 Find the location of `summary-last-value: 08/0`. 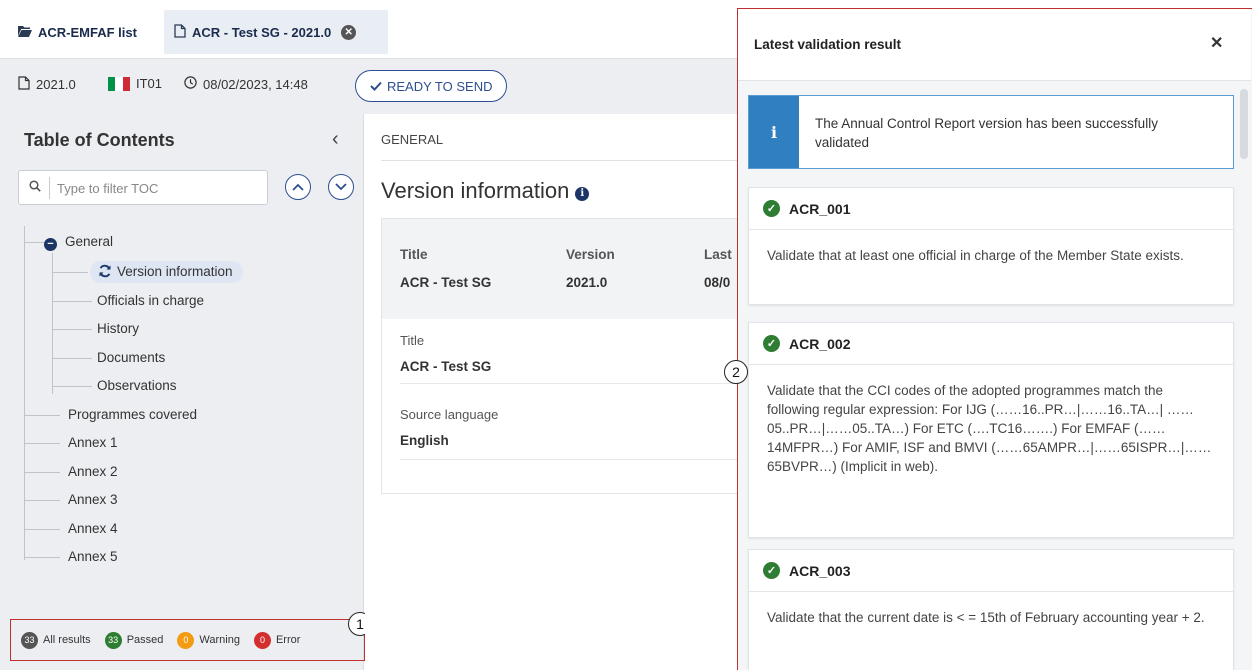

summary-last-value: 08/0 is located at coordinates (717, 282).